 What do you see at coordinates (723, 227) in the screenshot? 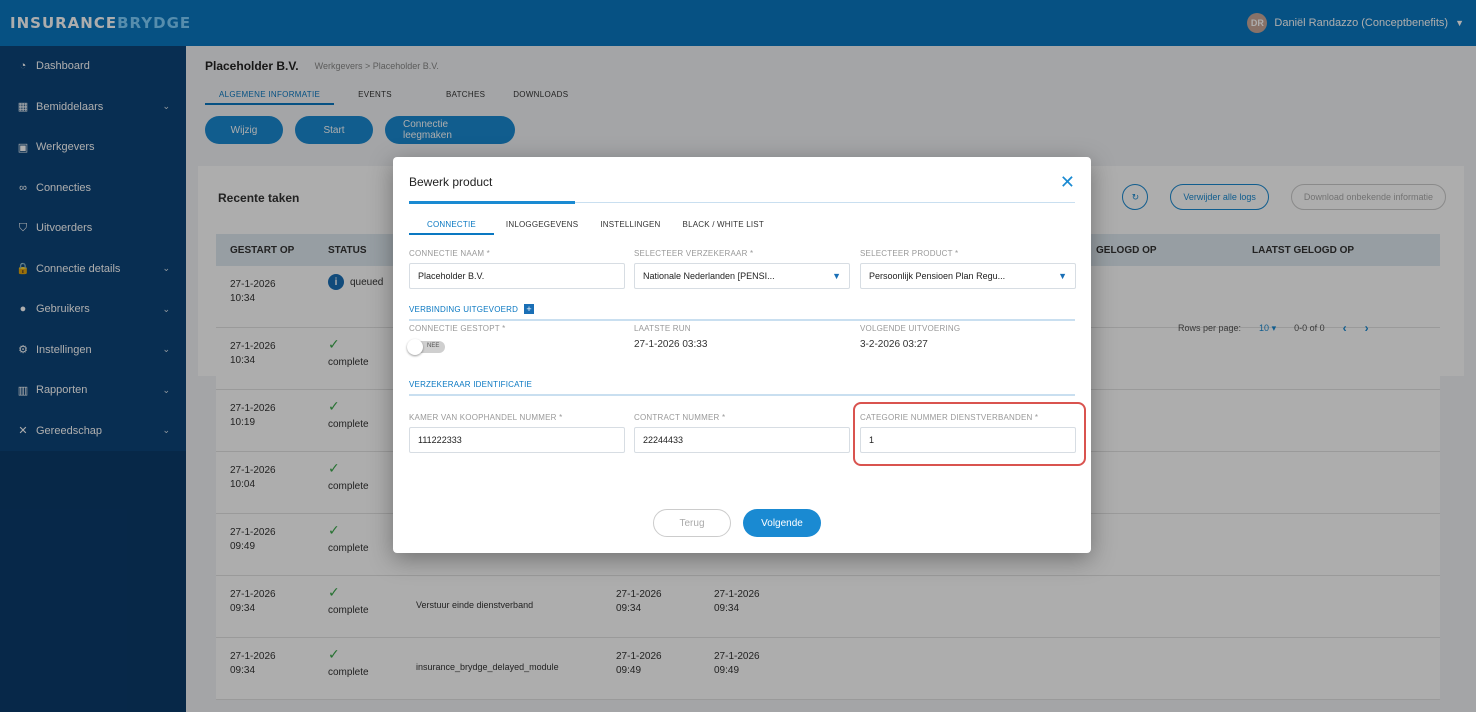
I see `tab-black-white-list: BLACK / WHITE LIST` at bounding box center [723, 227].